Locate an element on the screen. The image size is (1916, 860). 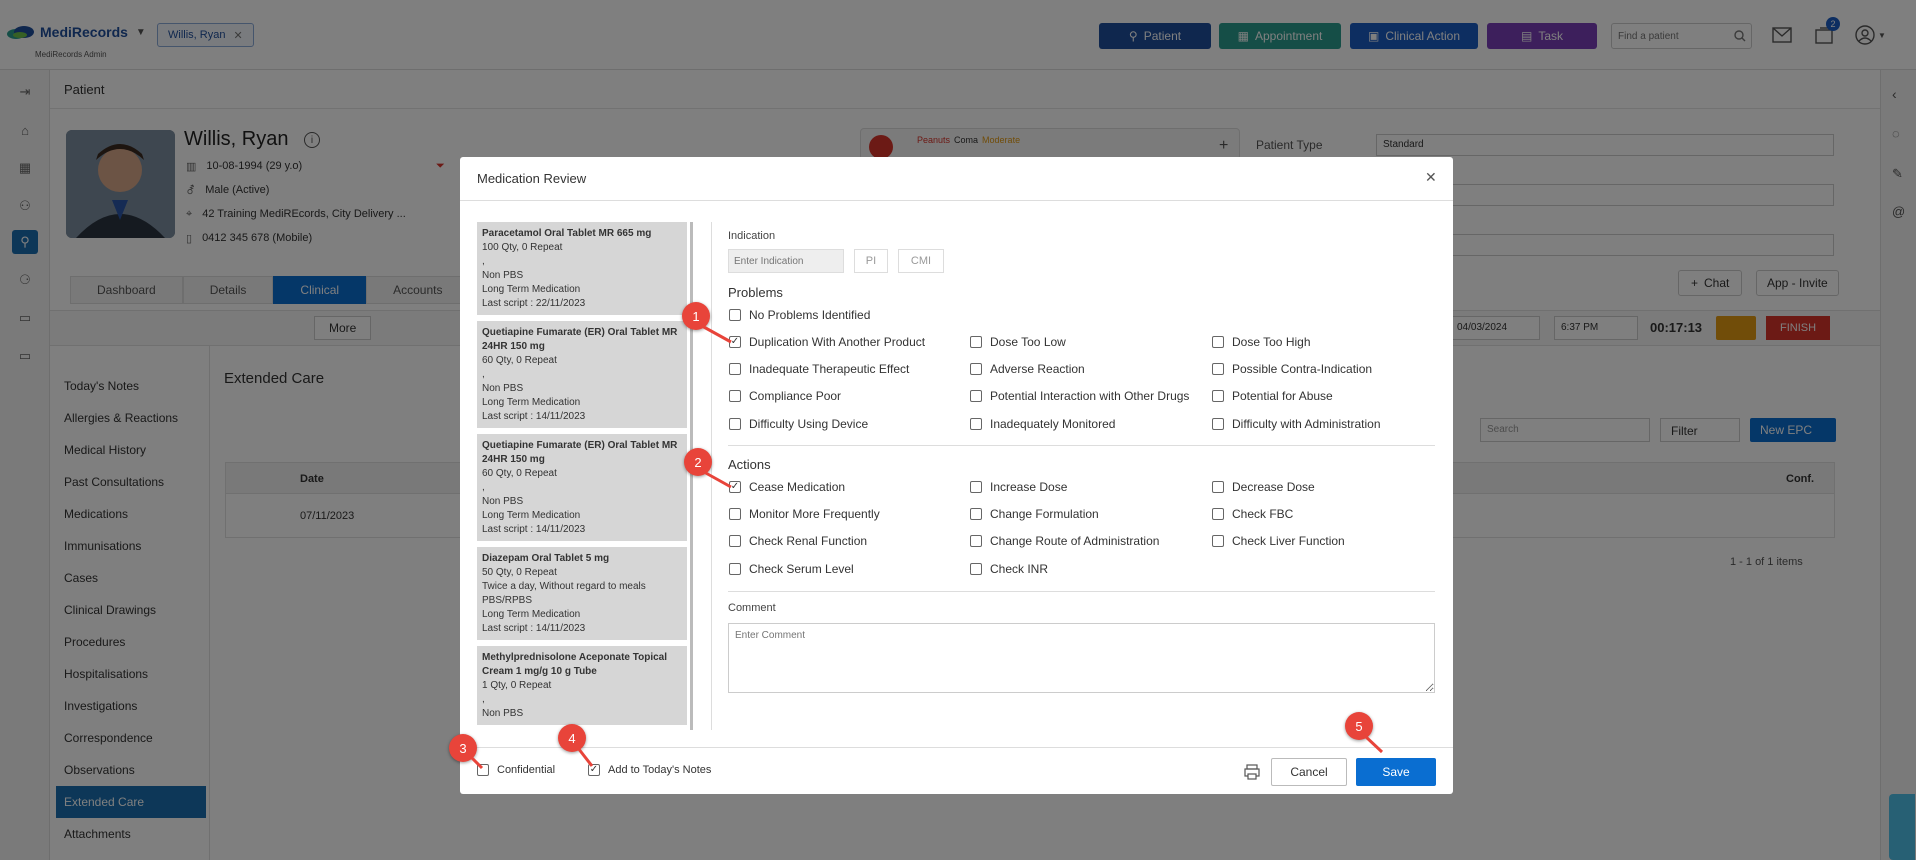
action-check-fbc: Check FBC is located at coordinates (1252, 514).